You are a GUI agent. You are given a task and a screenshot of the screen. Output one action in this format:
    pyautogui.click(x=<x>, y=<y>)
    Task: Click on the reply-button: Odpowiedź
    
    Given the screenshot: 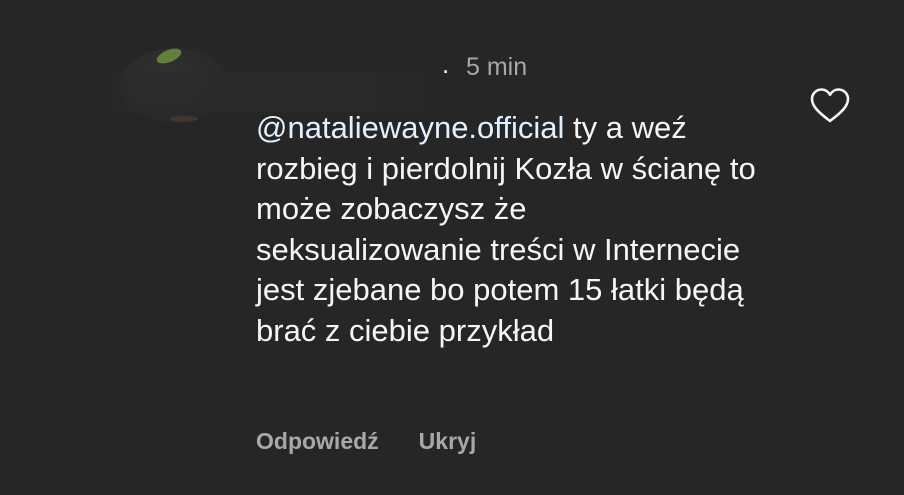 What is the action you would take?
    pyautogui.click(x=317, y=441)
    